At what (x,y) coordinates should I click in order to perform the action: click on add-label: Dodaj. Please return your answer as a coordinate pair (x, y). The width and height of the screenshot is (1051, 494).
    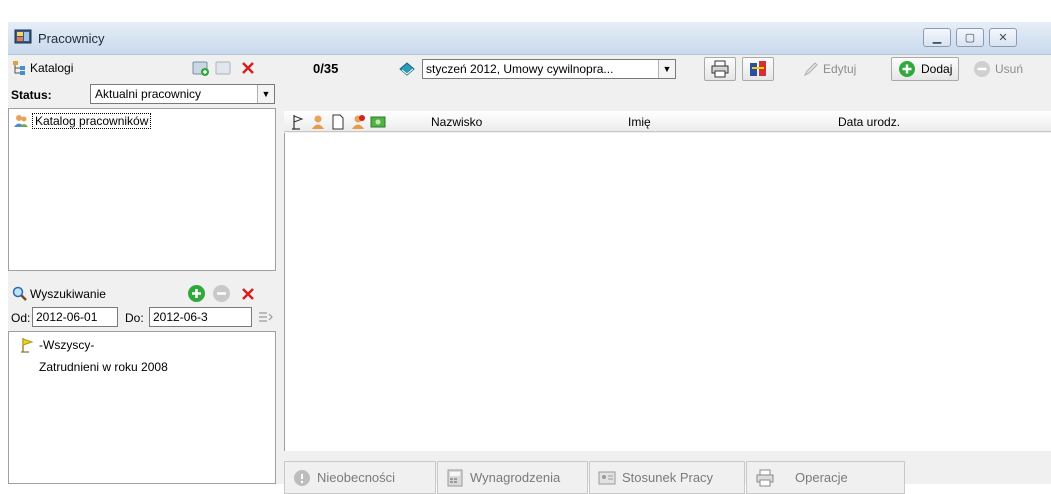
    Looking at the image, I should click on (937, 69).